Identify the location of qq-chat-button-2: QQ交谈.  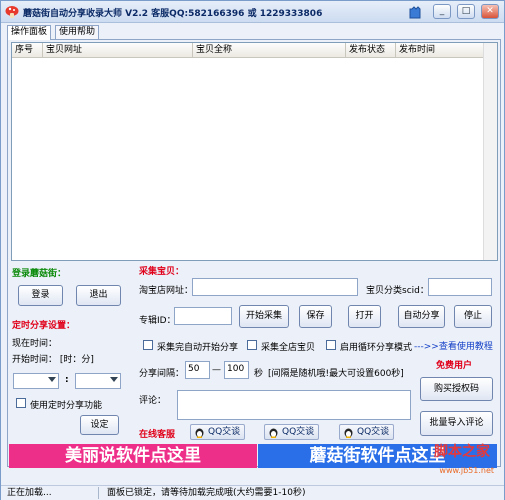
(292, 432).